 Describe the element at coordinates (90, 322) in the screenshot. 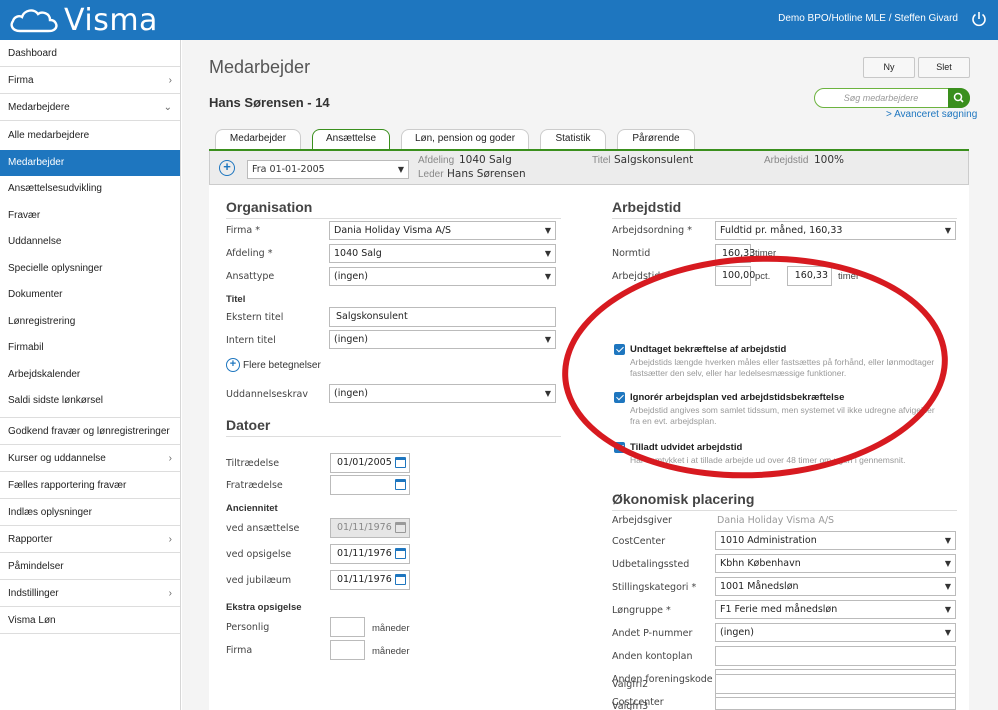

I see `sidebar-subitem-loenregistrering: Lønregistrering` at that location.